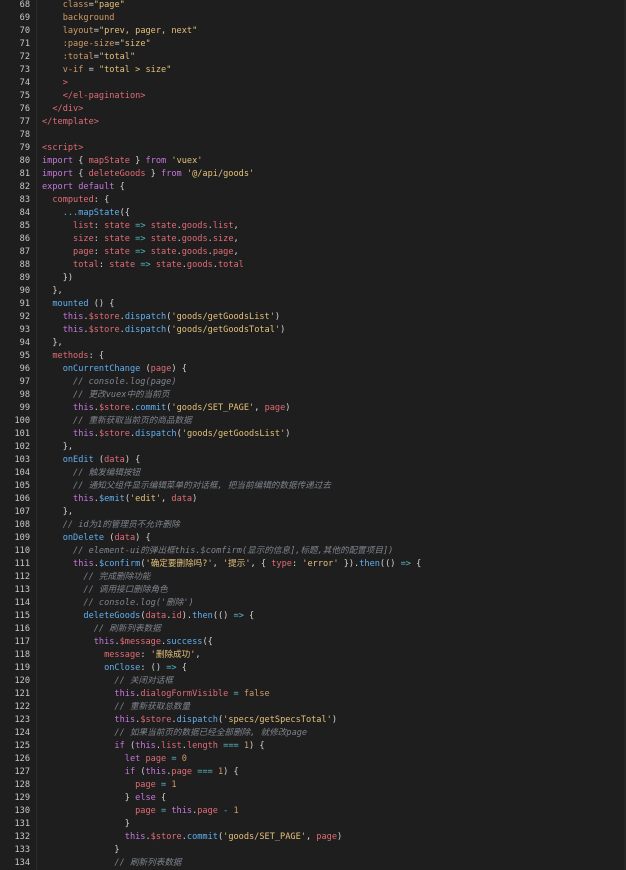  Describe the element at coordinates (313, 785) in the screenshot. I see `code-line: 128 page = 1` at that location.